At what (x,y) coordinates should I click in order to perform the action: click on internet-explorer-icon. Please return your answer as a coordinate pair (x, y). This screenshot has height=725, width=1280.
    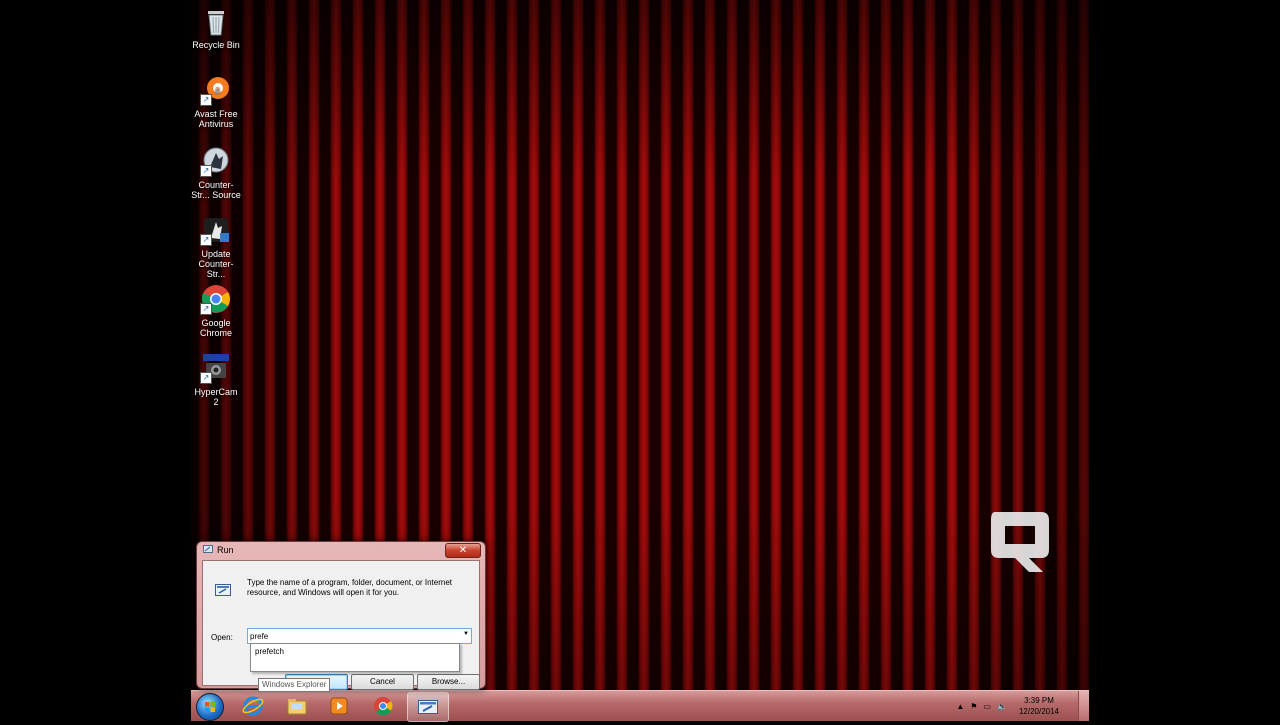
    Looking at the image, I should click on (253, 706).